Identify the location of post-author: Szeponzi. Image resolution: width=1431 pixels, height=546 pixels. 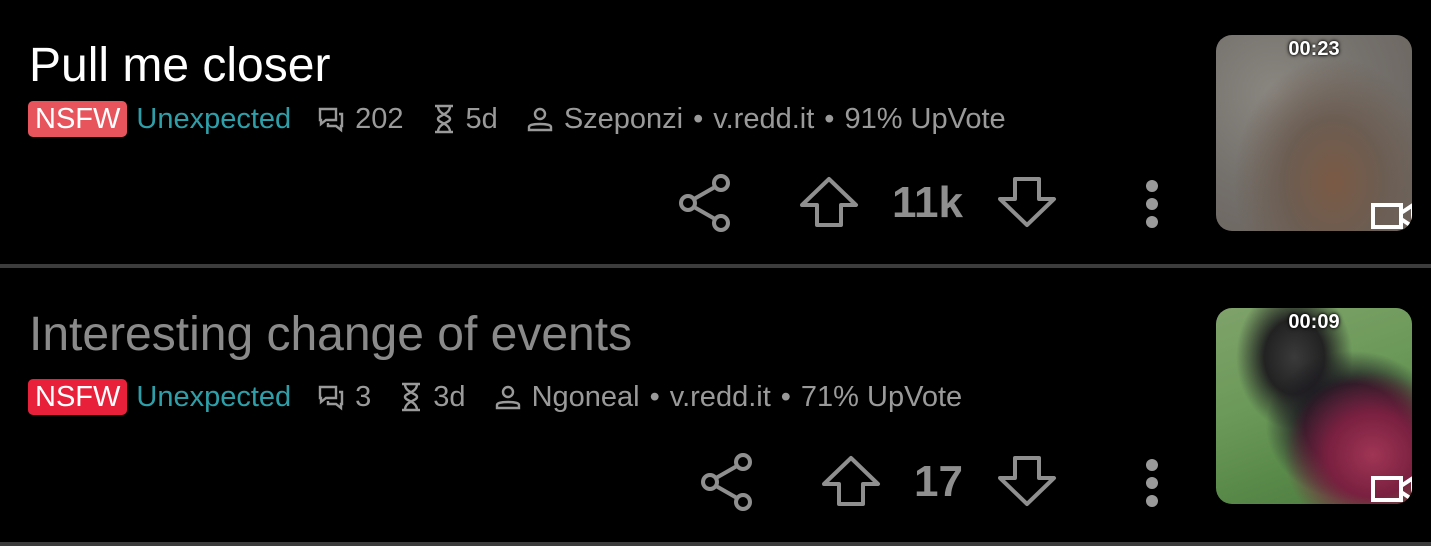
(604, 119).